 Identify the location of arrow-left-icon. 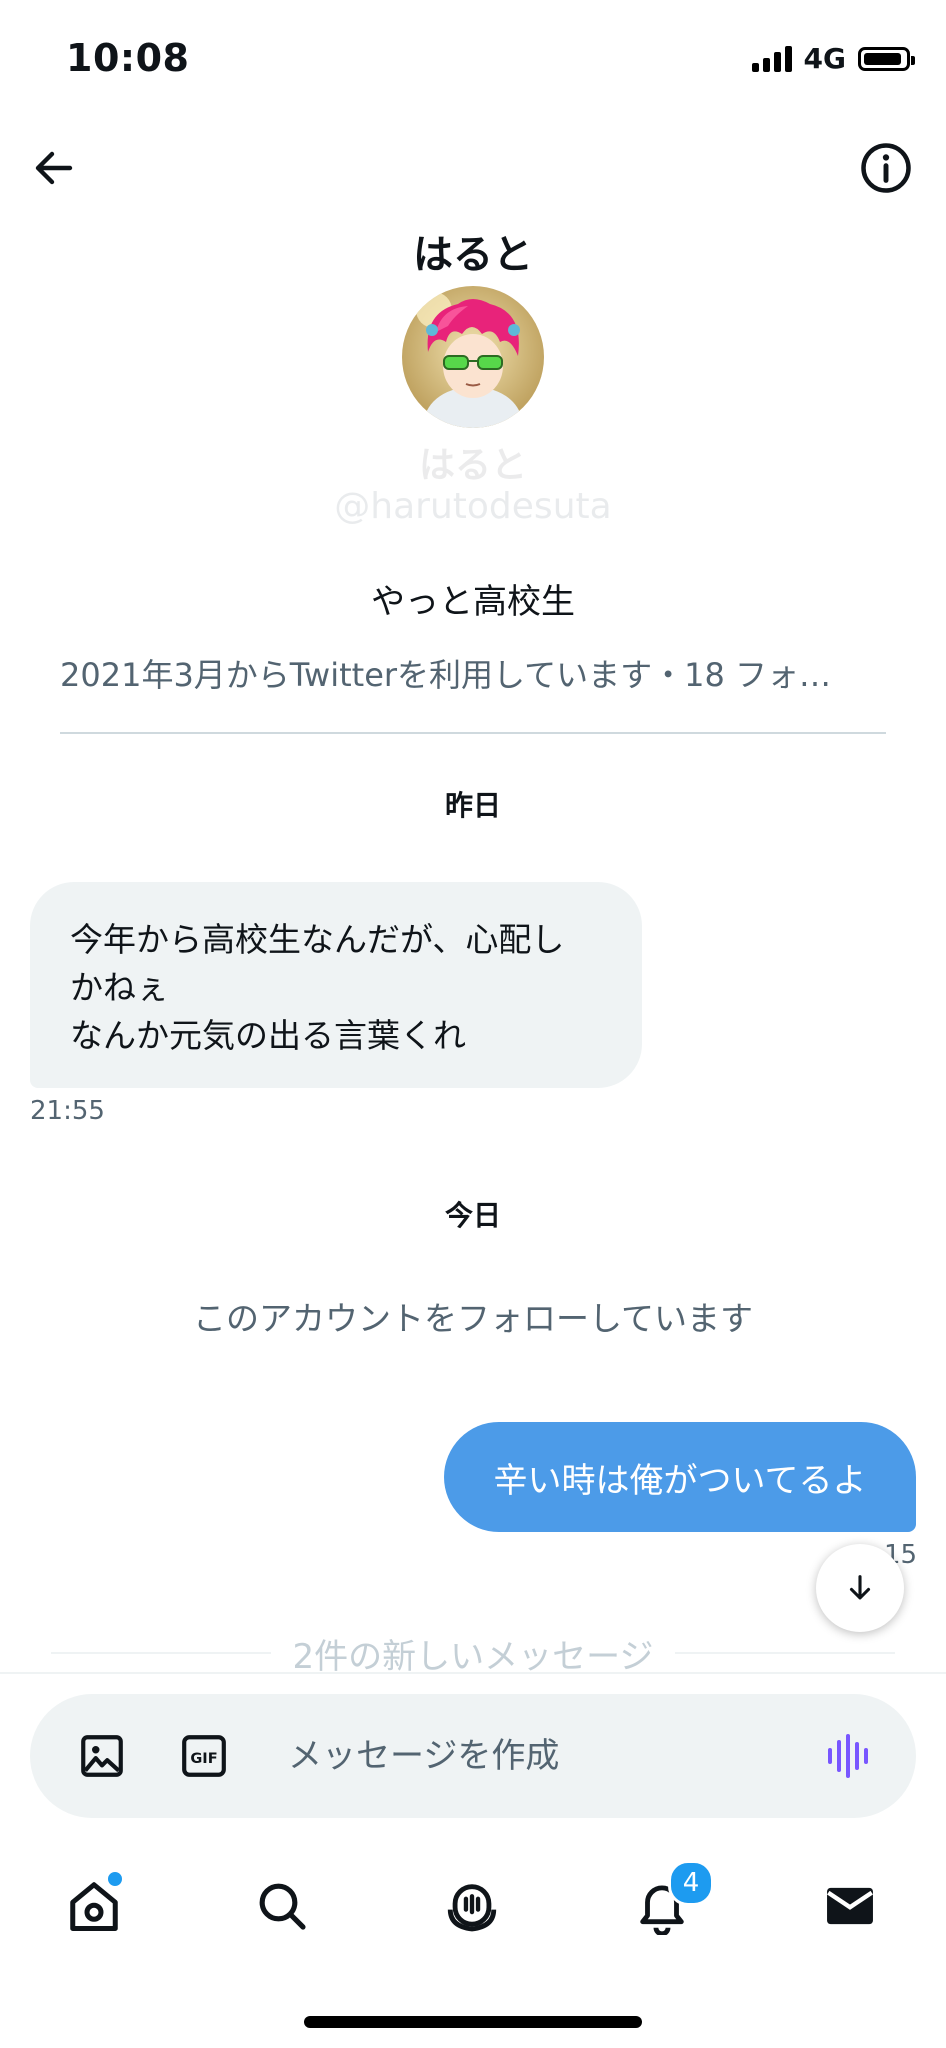
(54, 168).